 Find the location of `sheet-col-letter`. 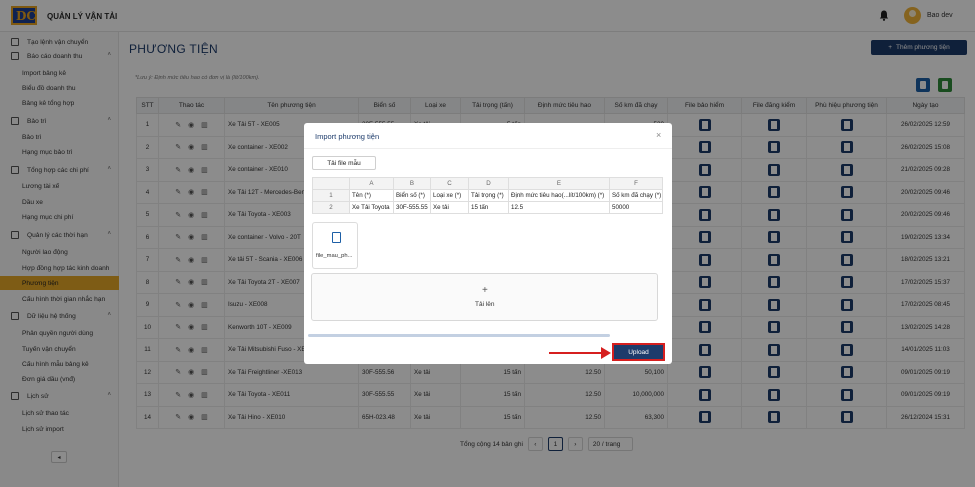

sheet-col-letter is located at coordinates (331, 183).